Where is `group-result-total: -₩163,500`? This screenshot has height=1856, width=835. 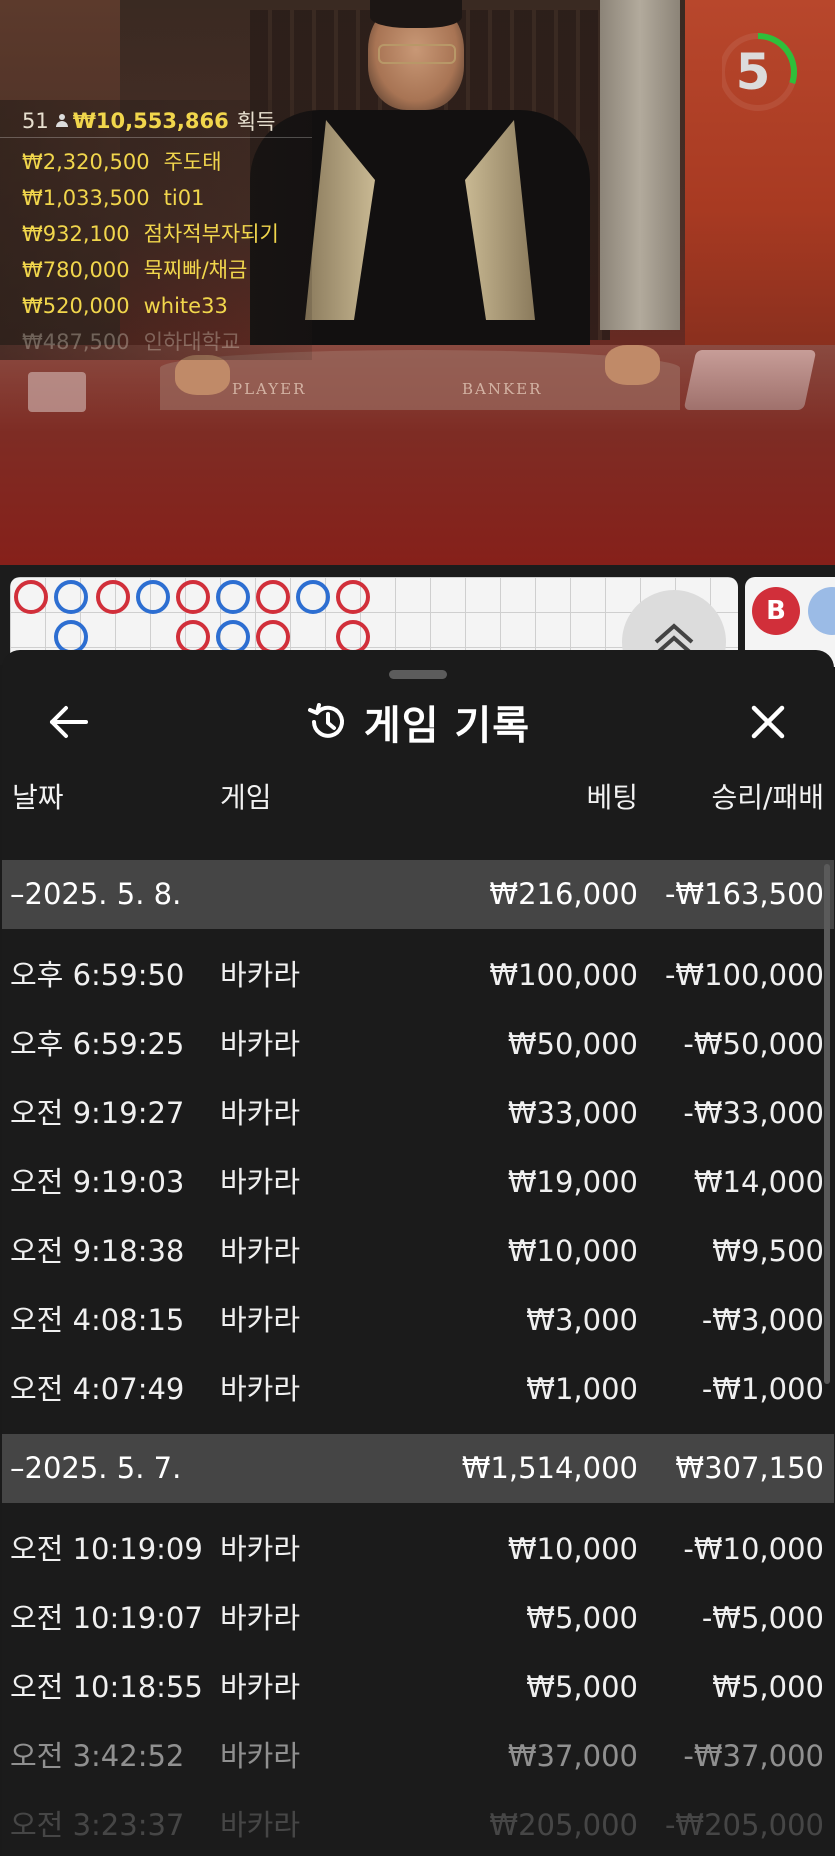 group-result-total: -₩163,500 is located at coordinates (744, 894).